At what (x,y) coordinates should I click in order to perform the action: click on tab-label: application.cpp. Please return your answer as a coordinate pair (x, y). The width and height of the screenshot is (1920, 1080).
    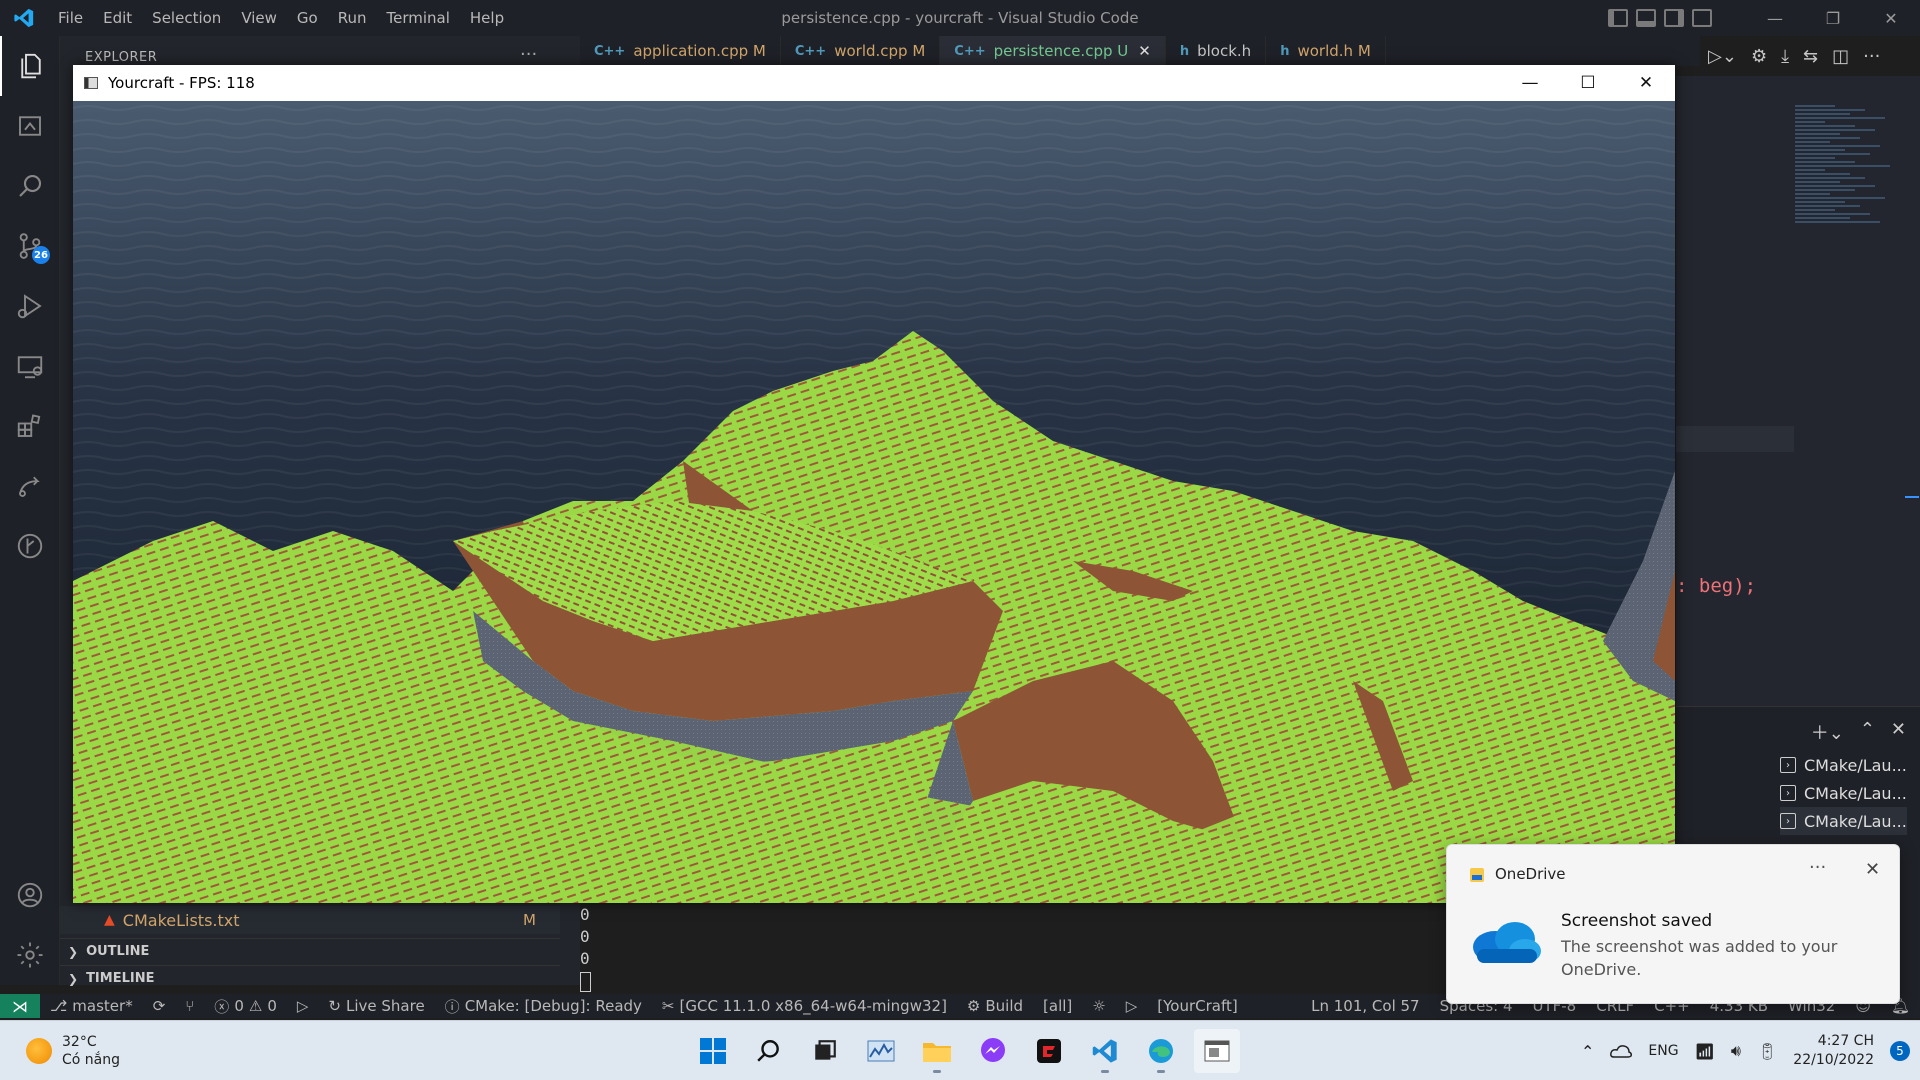
    Looking at the image, I should click on (691, 51).